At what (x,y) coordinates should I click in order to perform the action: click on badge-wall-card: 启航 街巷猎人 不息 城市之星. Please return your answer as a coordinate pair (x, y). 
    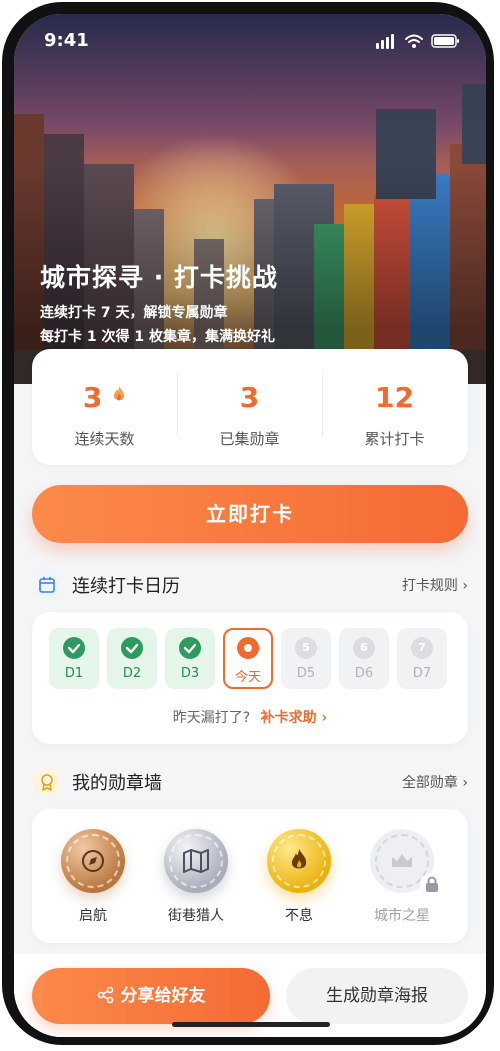
    Looking at the image, I should click on (250, 876).